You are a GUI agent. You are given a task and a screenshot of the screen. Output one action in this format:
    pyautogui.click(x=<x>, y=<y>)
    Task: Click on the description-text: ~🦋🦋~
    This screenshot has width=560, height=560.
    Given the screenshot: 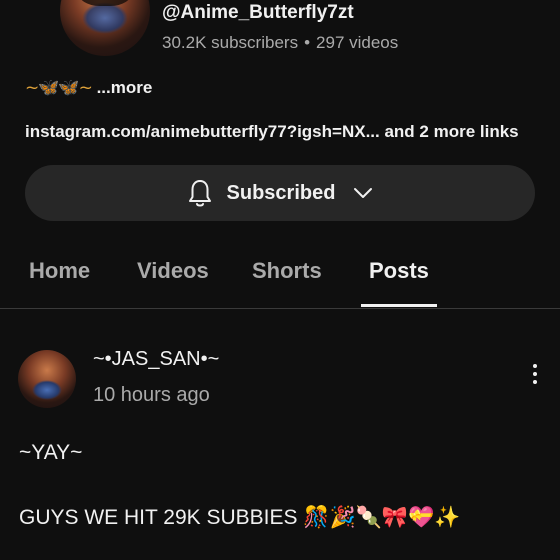 What is the action you would take?
    pyautogui.click(x=59, y=88)
    